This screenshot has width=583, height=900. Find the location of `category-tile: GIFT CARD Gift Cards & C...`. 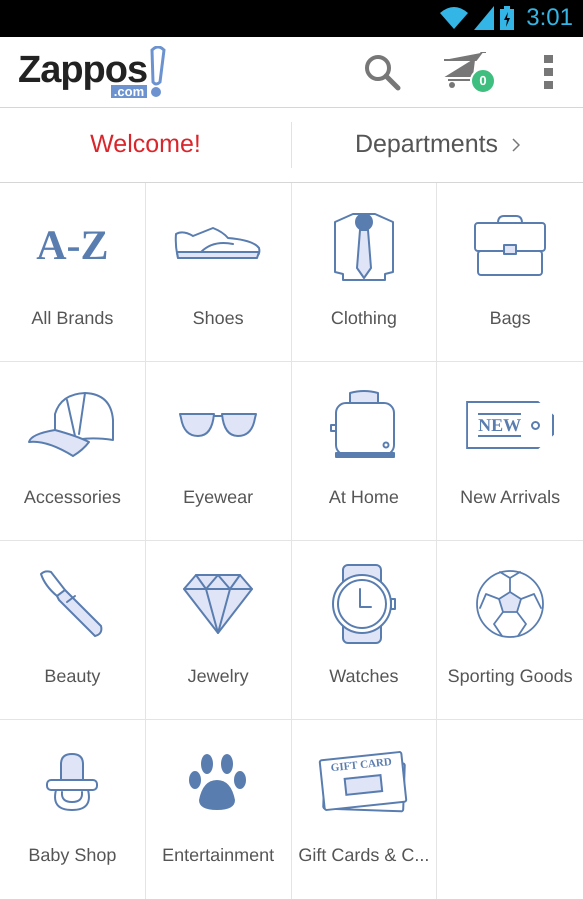

category-tile: GIFT CARD Gift Cards & C... is located at coordinates (365, 809).